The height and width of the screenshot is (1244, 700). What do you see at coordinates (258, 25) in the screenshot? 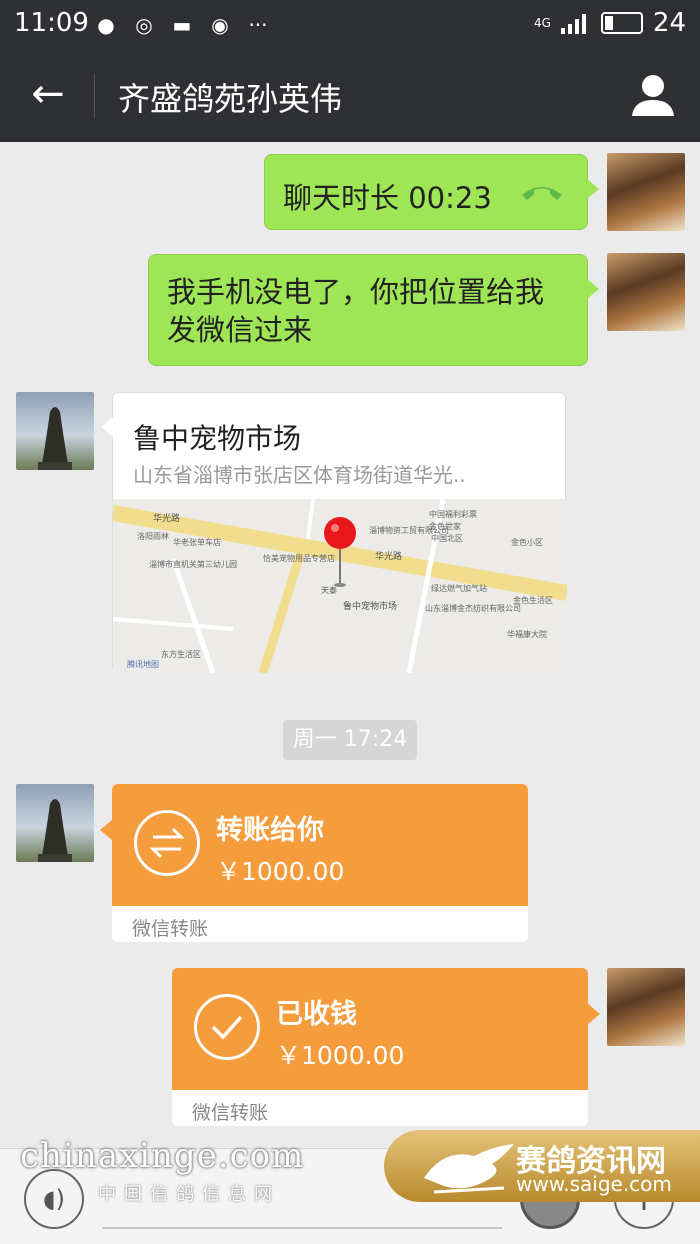
I see `more-dots-icon: ···` at bounding box center [258, 25].